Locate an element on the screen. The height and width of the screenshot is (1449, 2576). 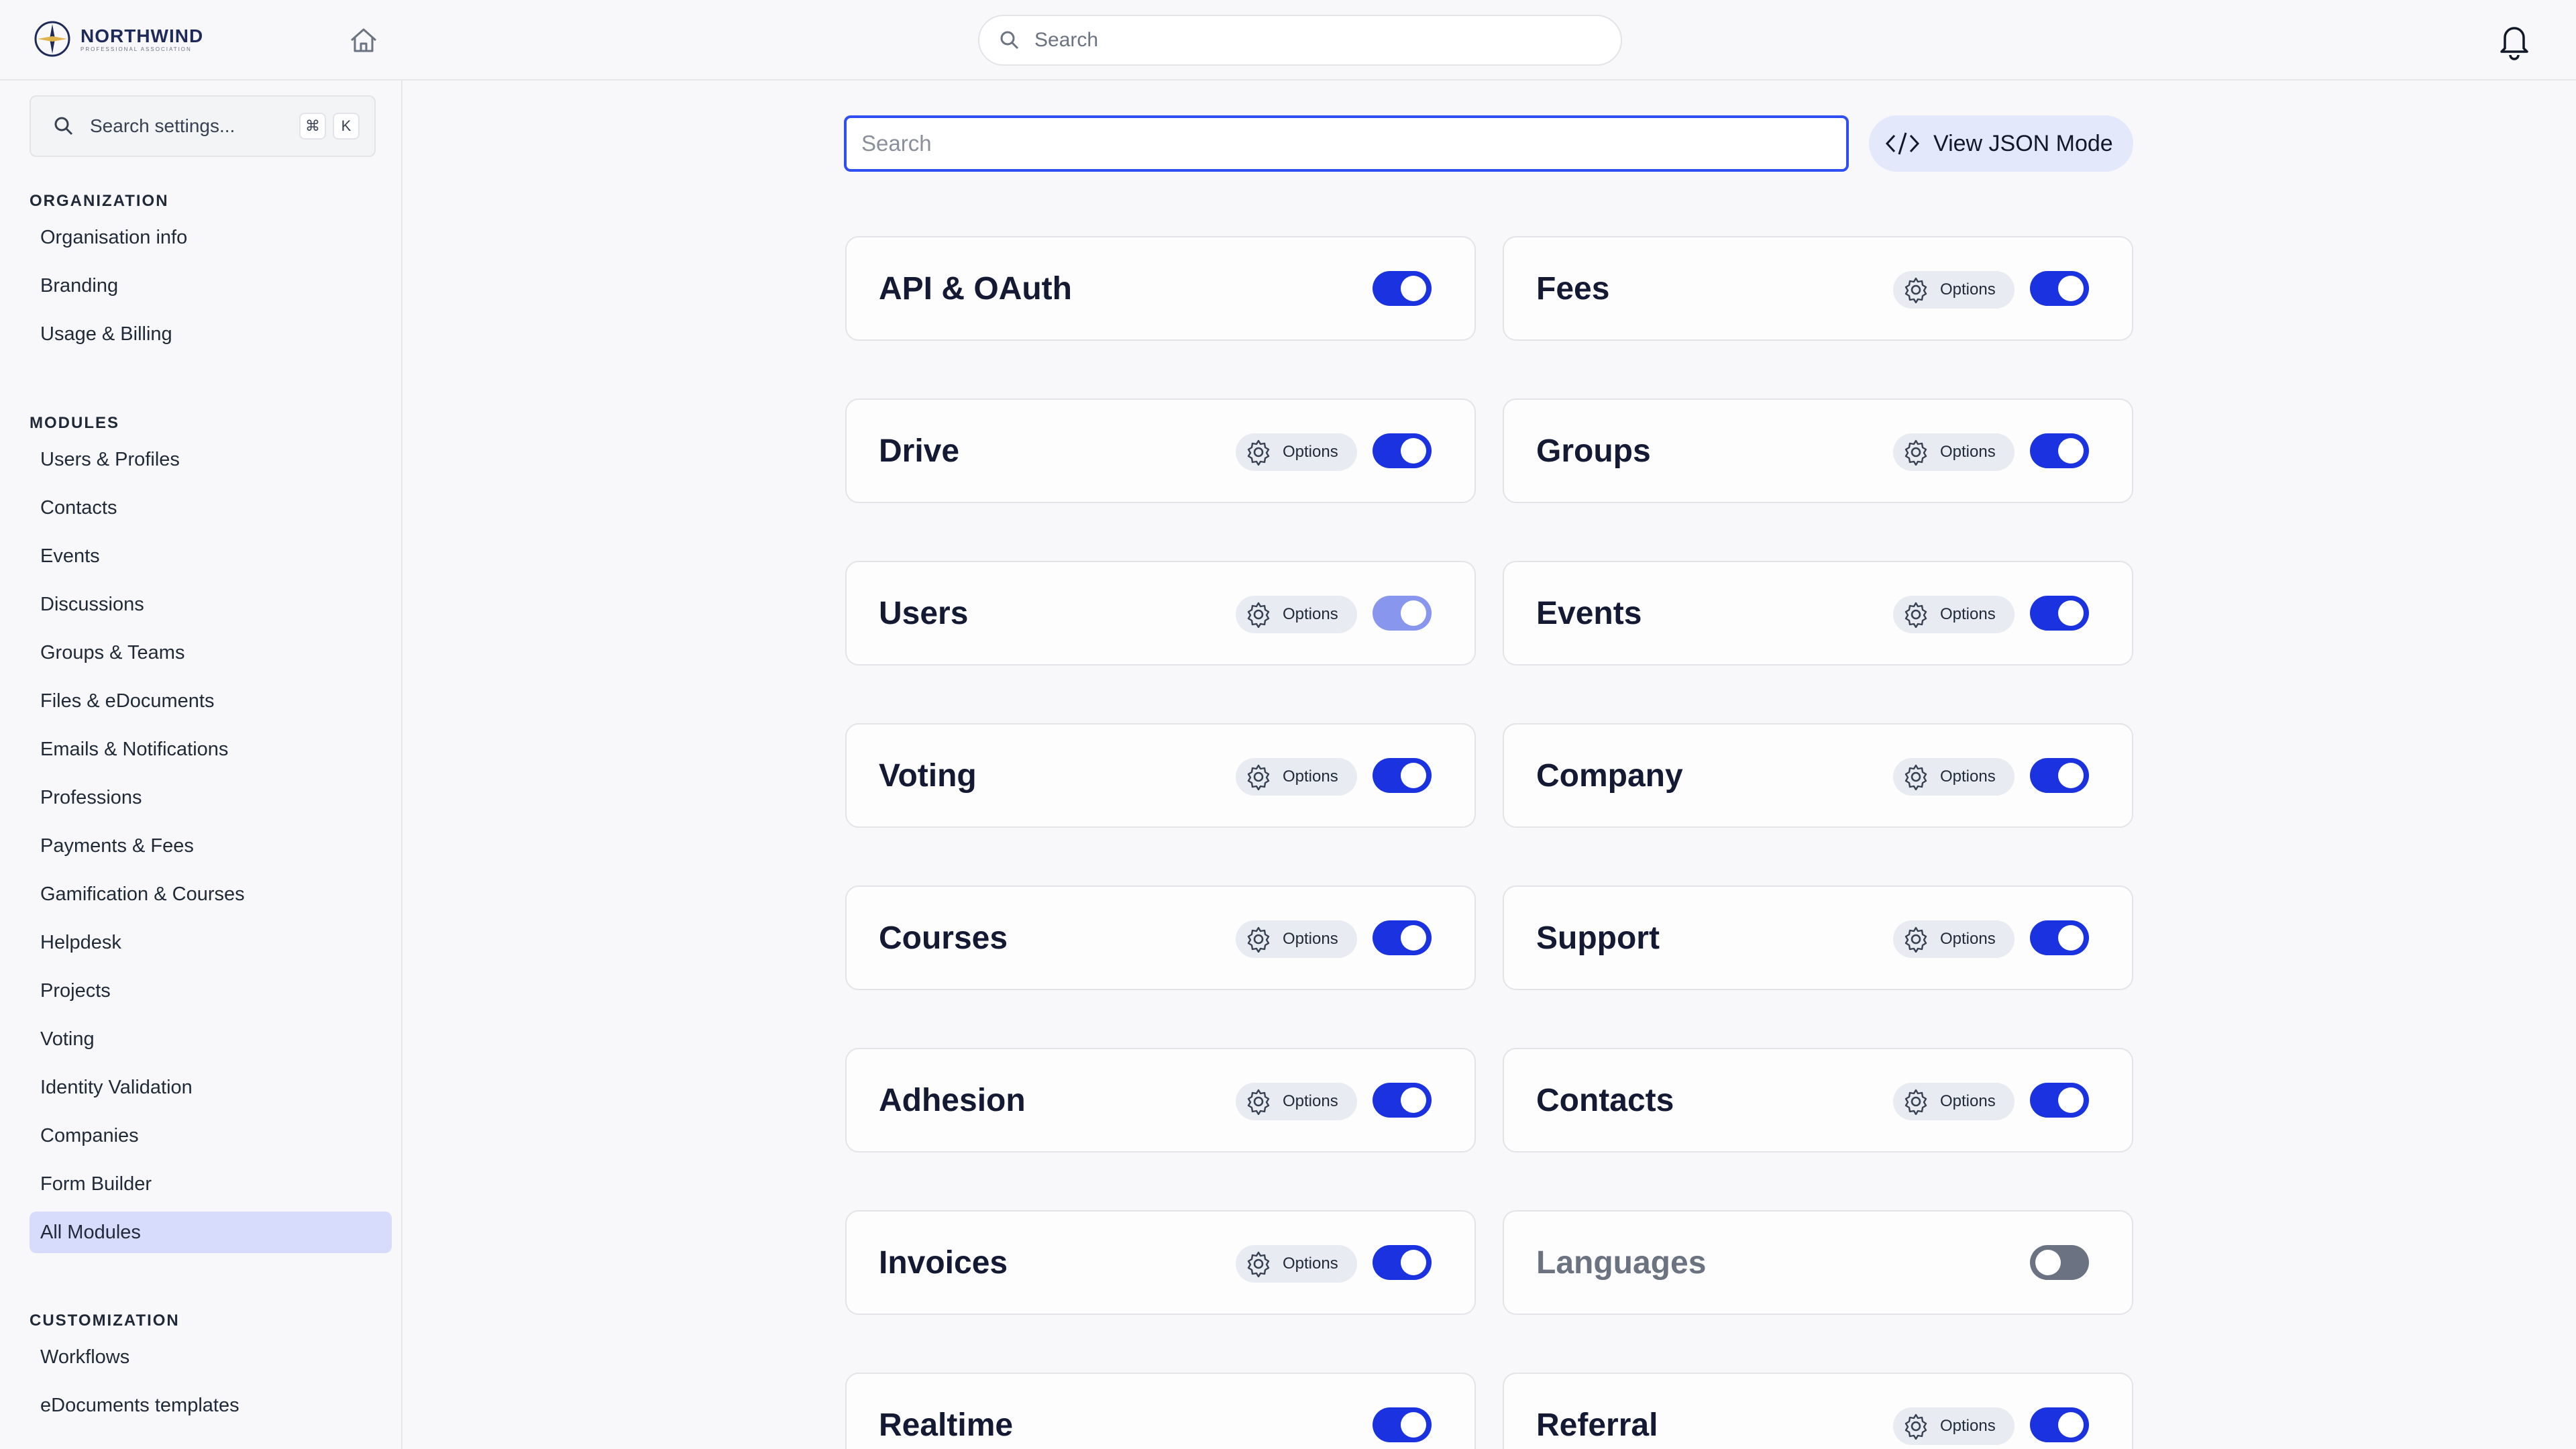
sidebar-item-files-edocuments: Files & eDocuments is located at coordinates (211, 701).